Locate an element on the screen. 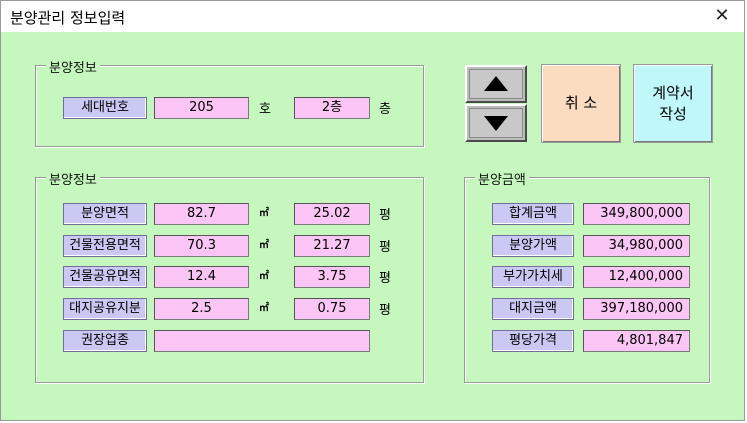 This screenshot has height=423, width=747. area-row-label: 건물공유면적 is located at coordinates (105, 277).